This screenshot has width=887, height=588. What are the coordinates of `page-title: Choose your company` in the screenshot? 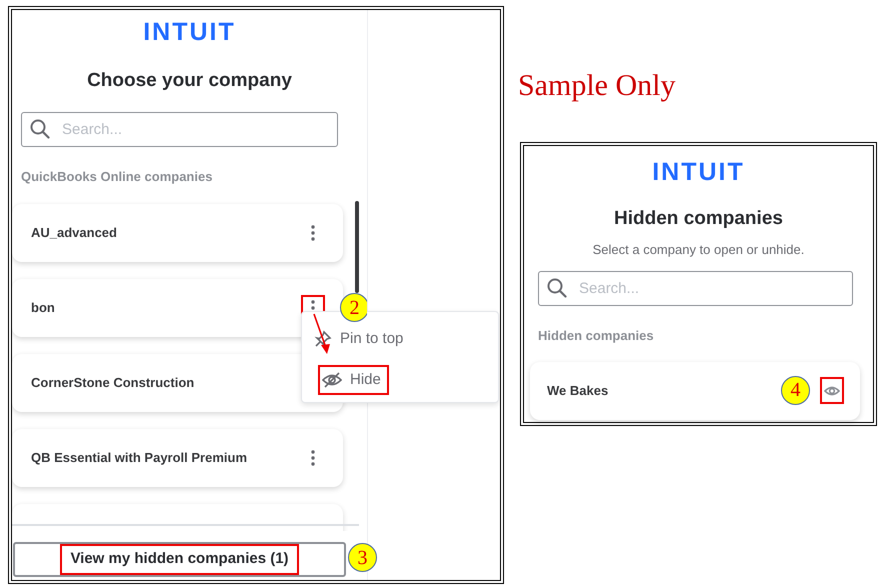 It's located at (189, 81).